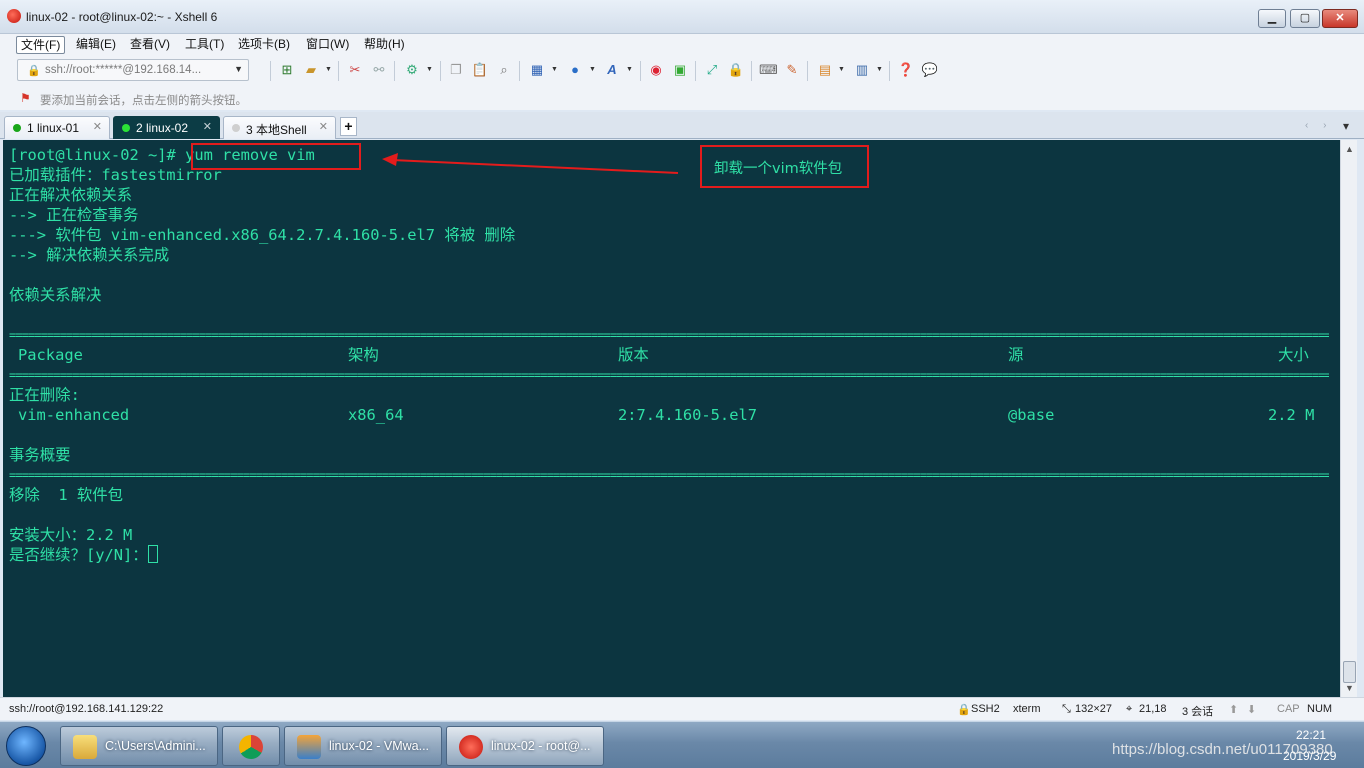 Image resolution: width=1364 pixels, height=768 pixels. I want to click on menu-file: 文件(F), so click(41, 45).